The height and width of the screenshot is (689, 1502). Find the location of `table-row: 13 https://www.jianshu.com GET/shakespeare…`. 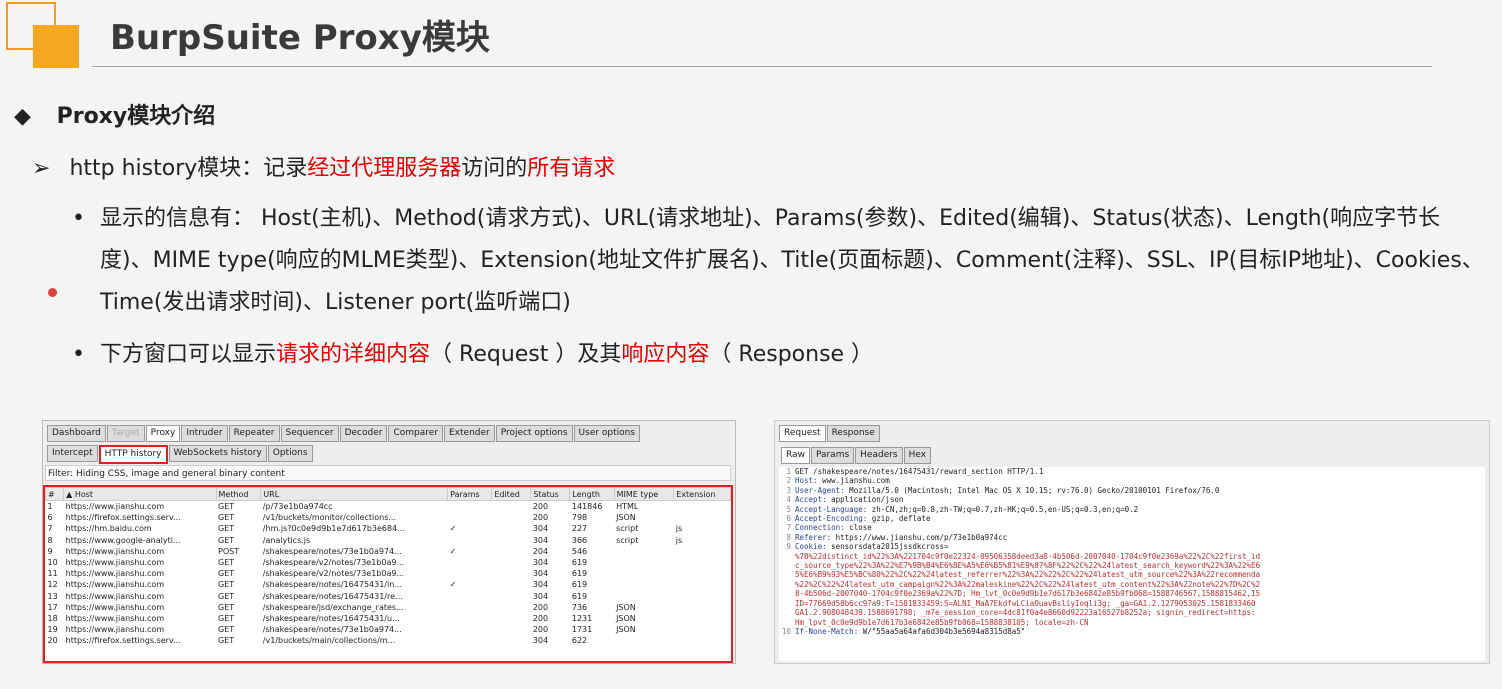

table-row: 13 https://www.jianshu.com GET/shakespeare… is located at coordinates (388, 596).